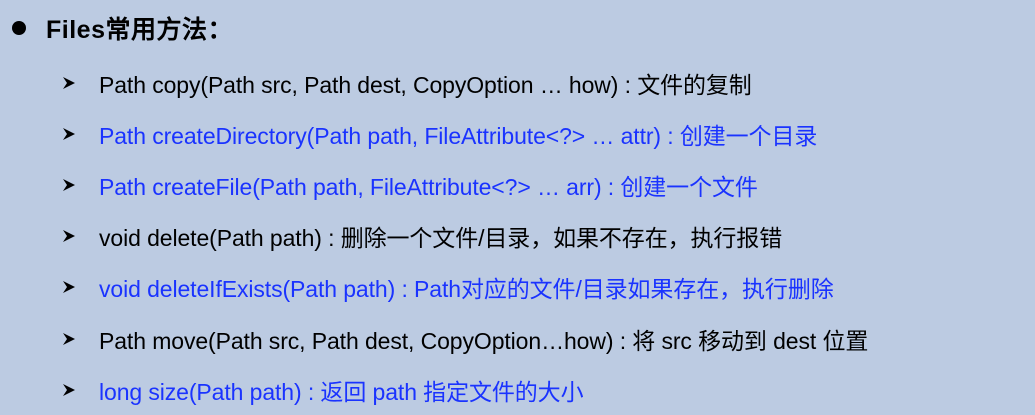 This screenshot has width=1035, height=415. What do you see at coordinates (19, 28) in the screenshot?
I see `round-bullet-icon` at bounding box center [19, 28].